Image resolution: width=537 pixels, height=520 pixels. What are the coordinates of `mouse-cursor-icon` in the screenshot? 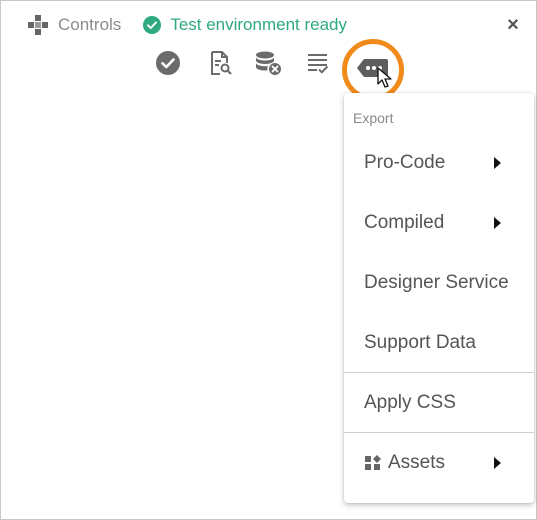 It's located at (385, 78).